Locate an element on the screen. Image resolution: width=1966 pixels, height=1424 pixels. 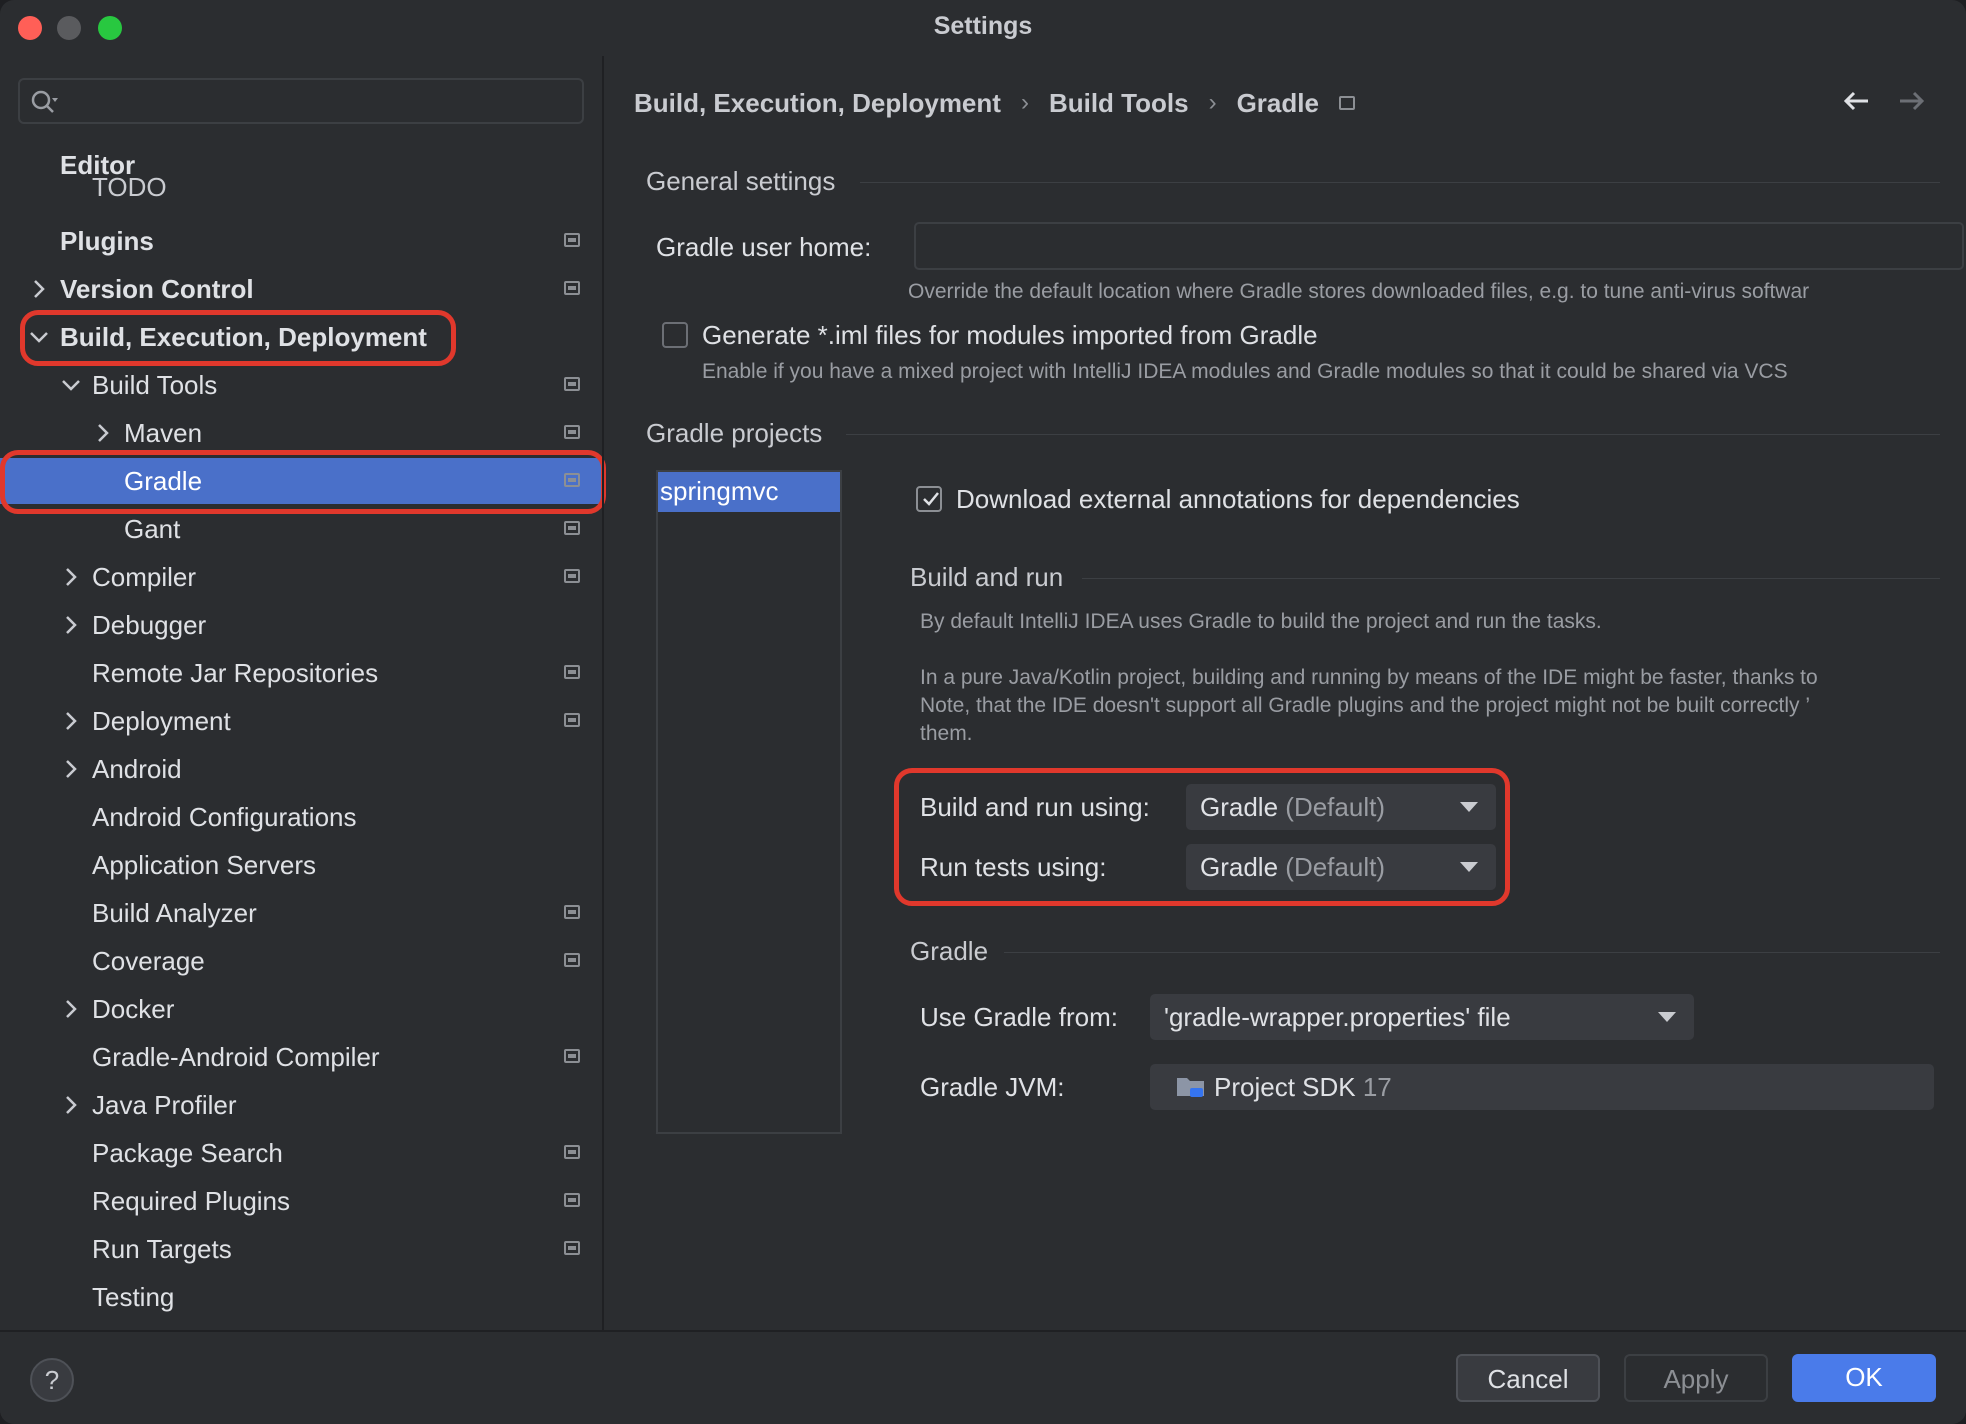
sidebar-item-todo: TODO is located at coordinates (129, 187).